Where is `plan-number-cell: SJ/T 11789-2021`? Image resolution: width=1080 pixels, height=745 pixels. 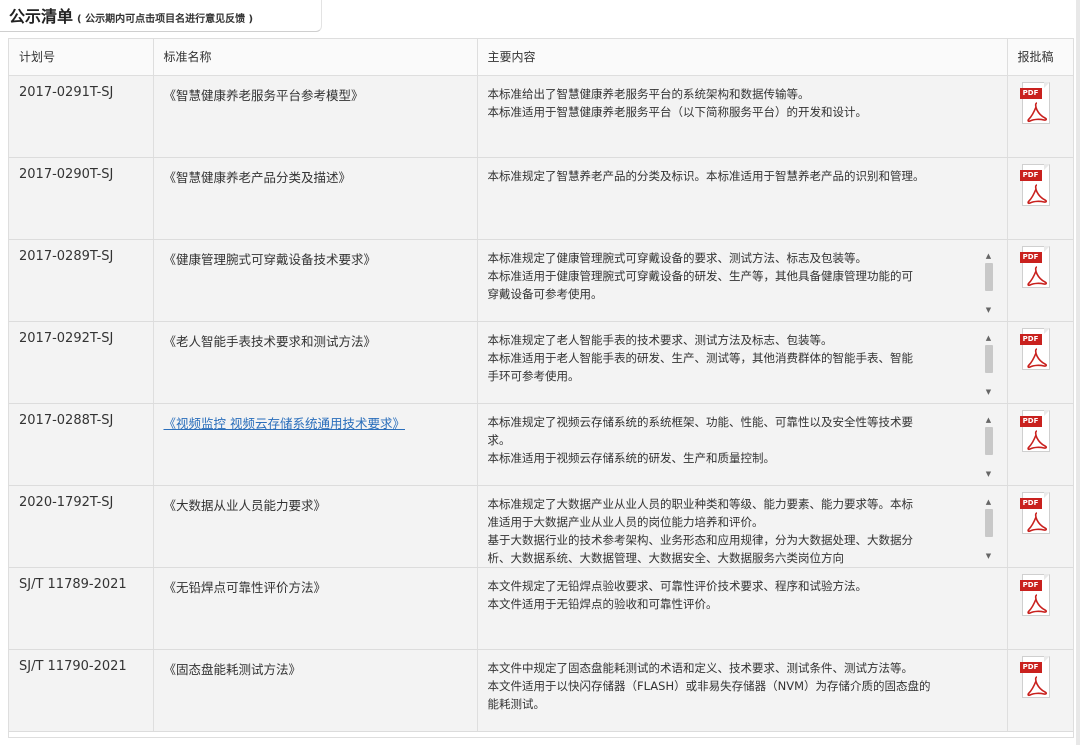 plan-number-cell: SJ/T 11789-2021 is located at coordinates (81, 608).